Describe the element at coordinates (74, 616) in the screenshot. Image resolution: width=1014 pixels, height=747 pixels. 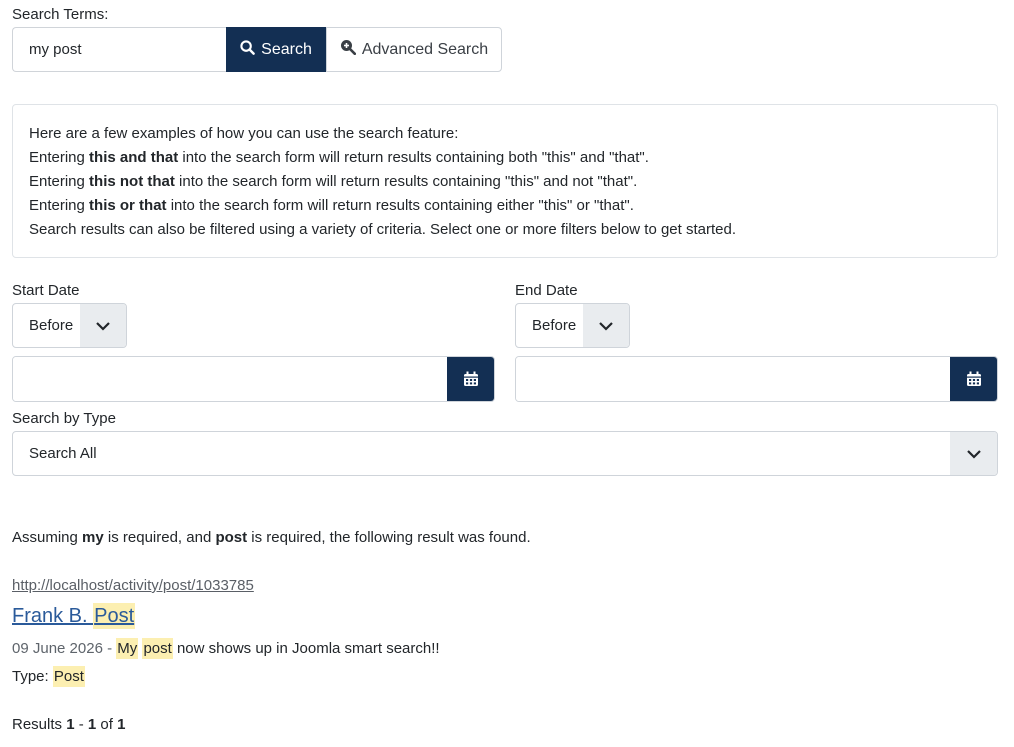
I see `result-title-link: Frank B. Post` at that location.